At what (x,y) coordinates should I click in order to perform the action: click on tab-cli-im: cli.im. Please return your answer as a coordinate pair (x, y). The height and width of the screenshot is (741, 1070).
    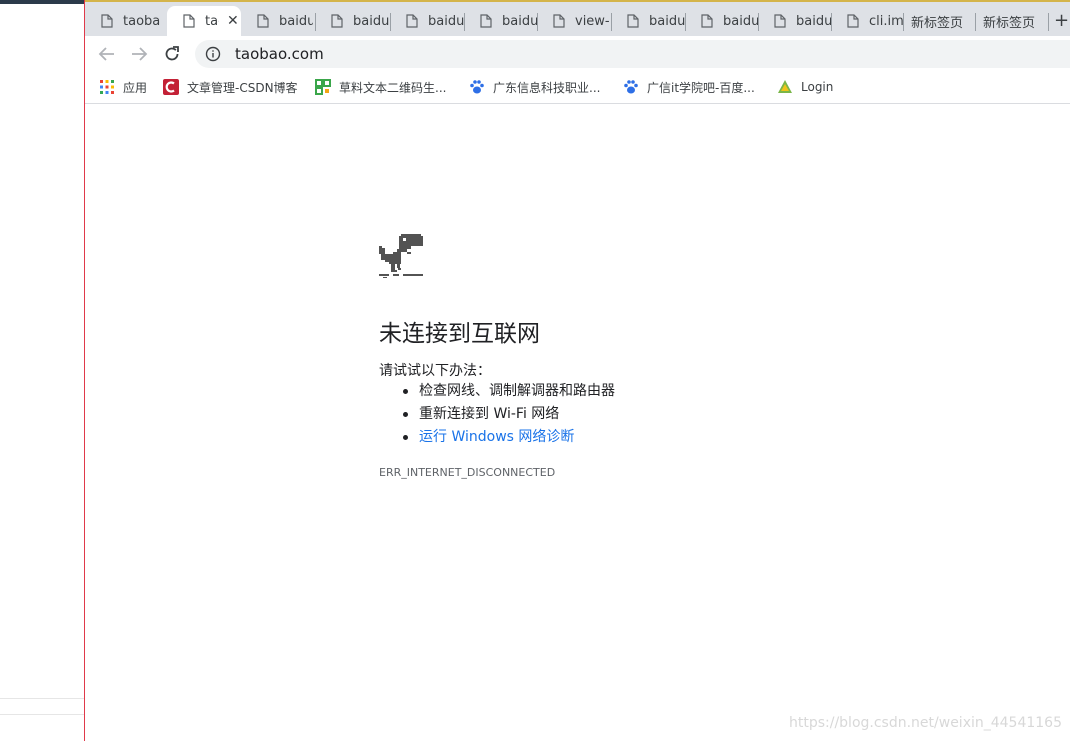
    Looking at the image, I should click on (867, 21).